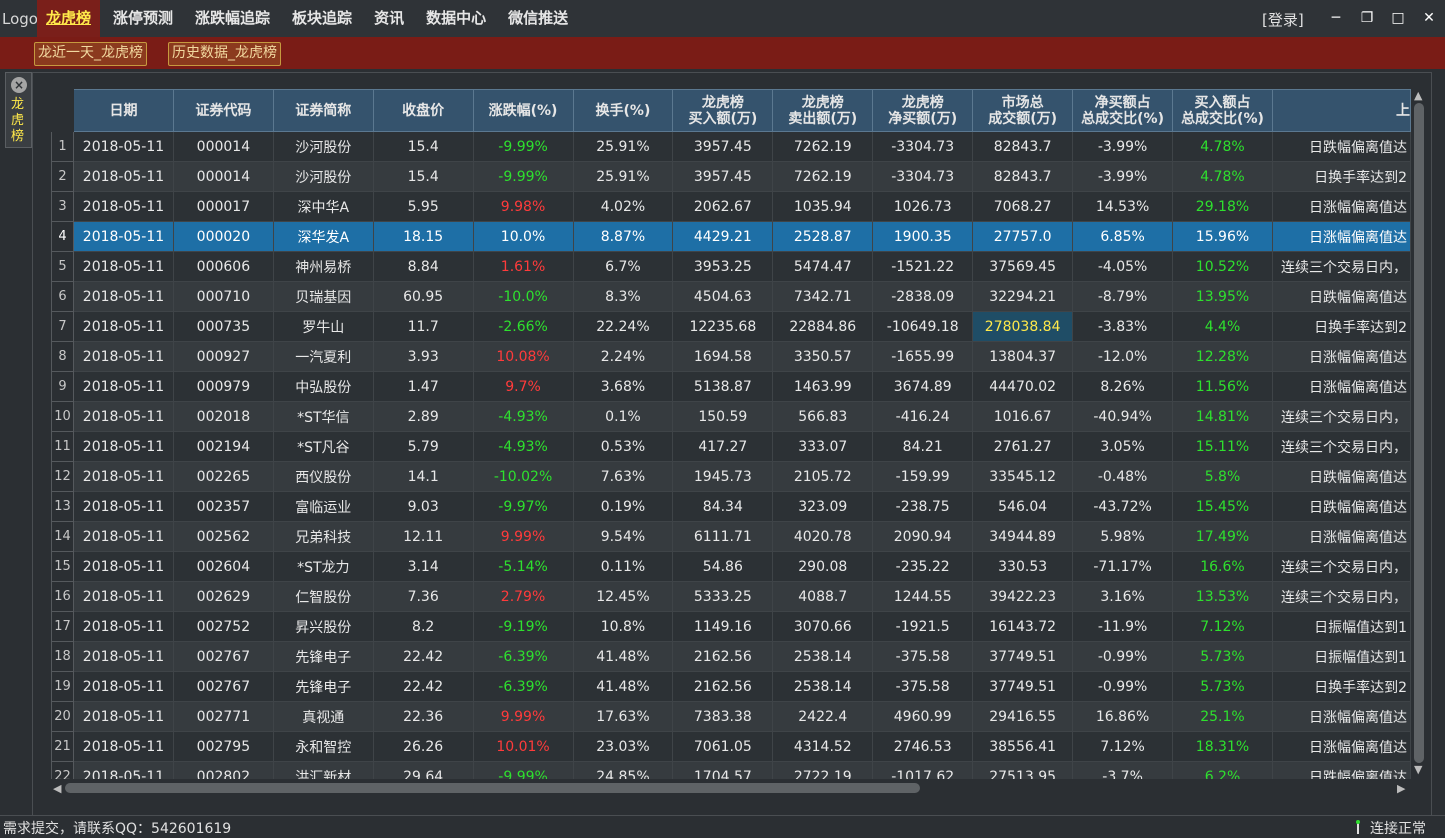 The image size is (1445, 838). What do you see at coordinates (723, 236) in the screenshot?
I see `table-cell: 4429.21` at bounding box center [723, 236].